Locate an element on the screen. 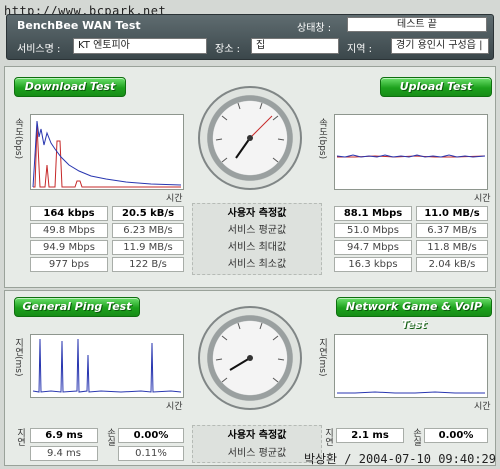 The width and height of the screenshot is (500, 469). ping-avg-delay: 9.4 ms is located at coordinates (64, 453).